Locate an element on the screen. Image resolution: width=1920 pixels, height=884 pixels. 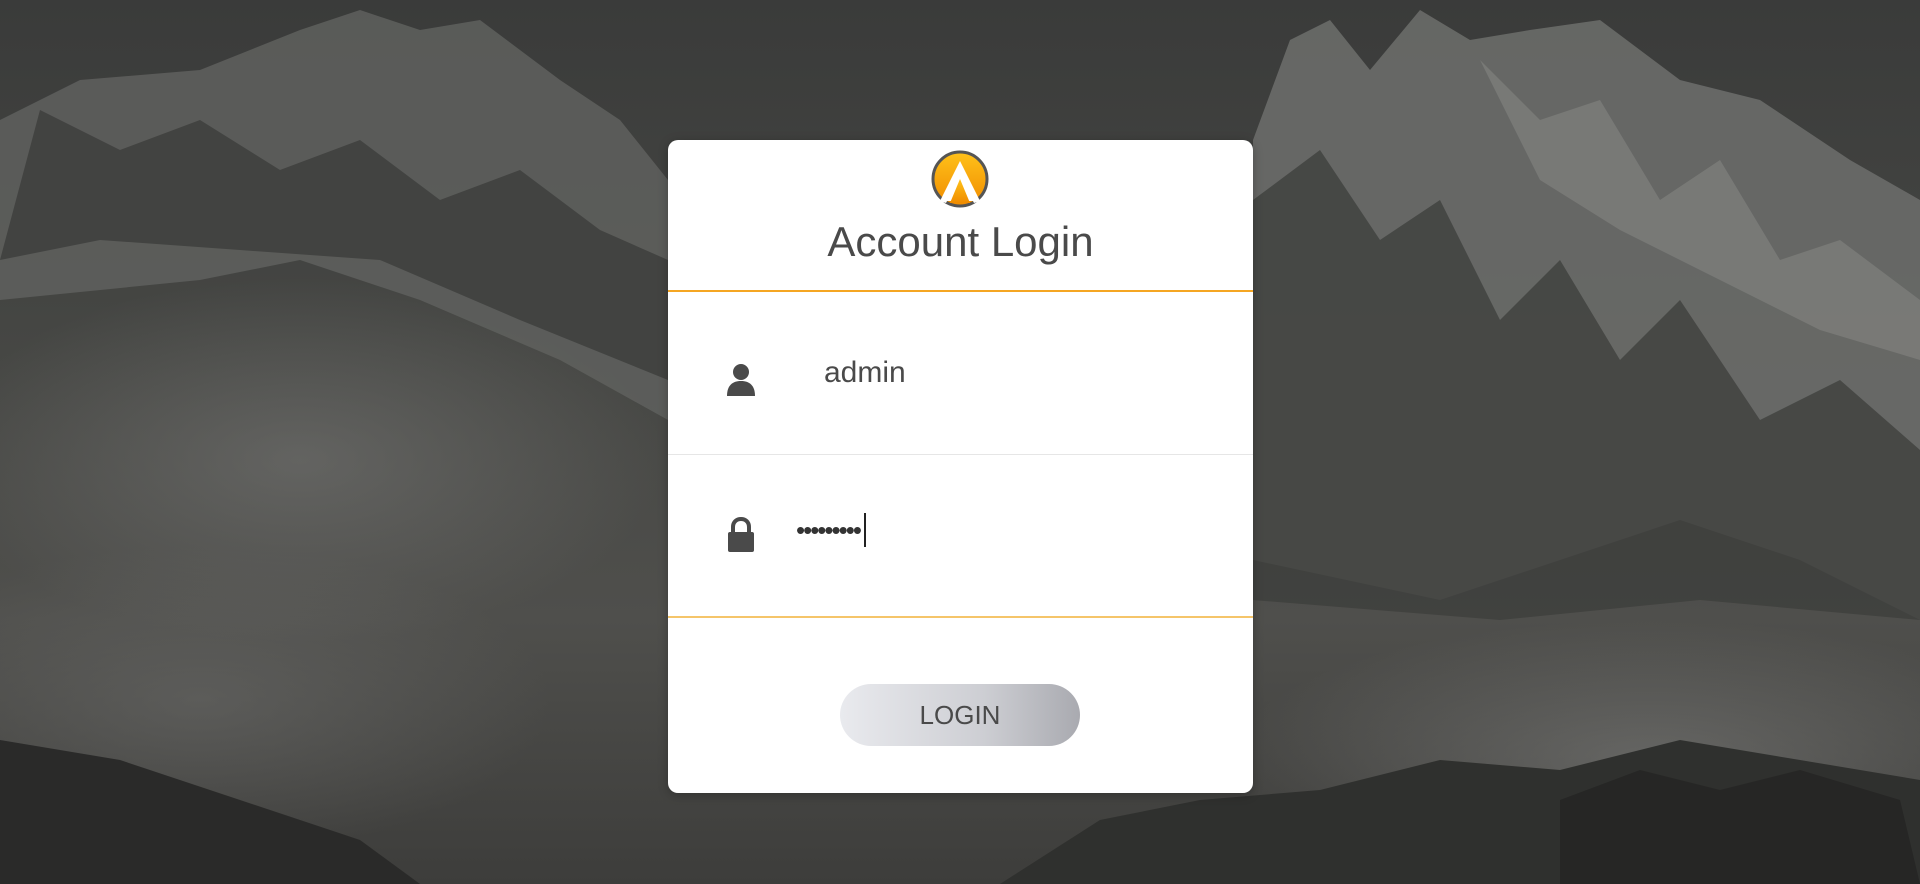
password-input: ••••••••• is located at coordinates (986, 530).